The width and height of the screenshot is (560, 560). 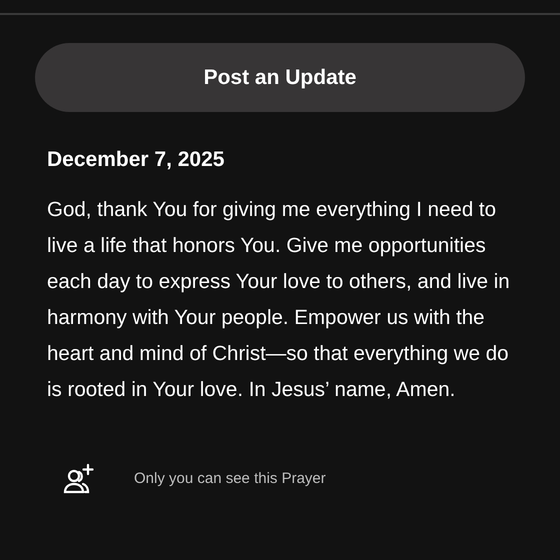 I want to click on add-people-icon, so click(x=78, y=479).